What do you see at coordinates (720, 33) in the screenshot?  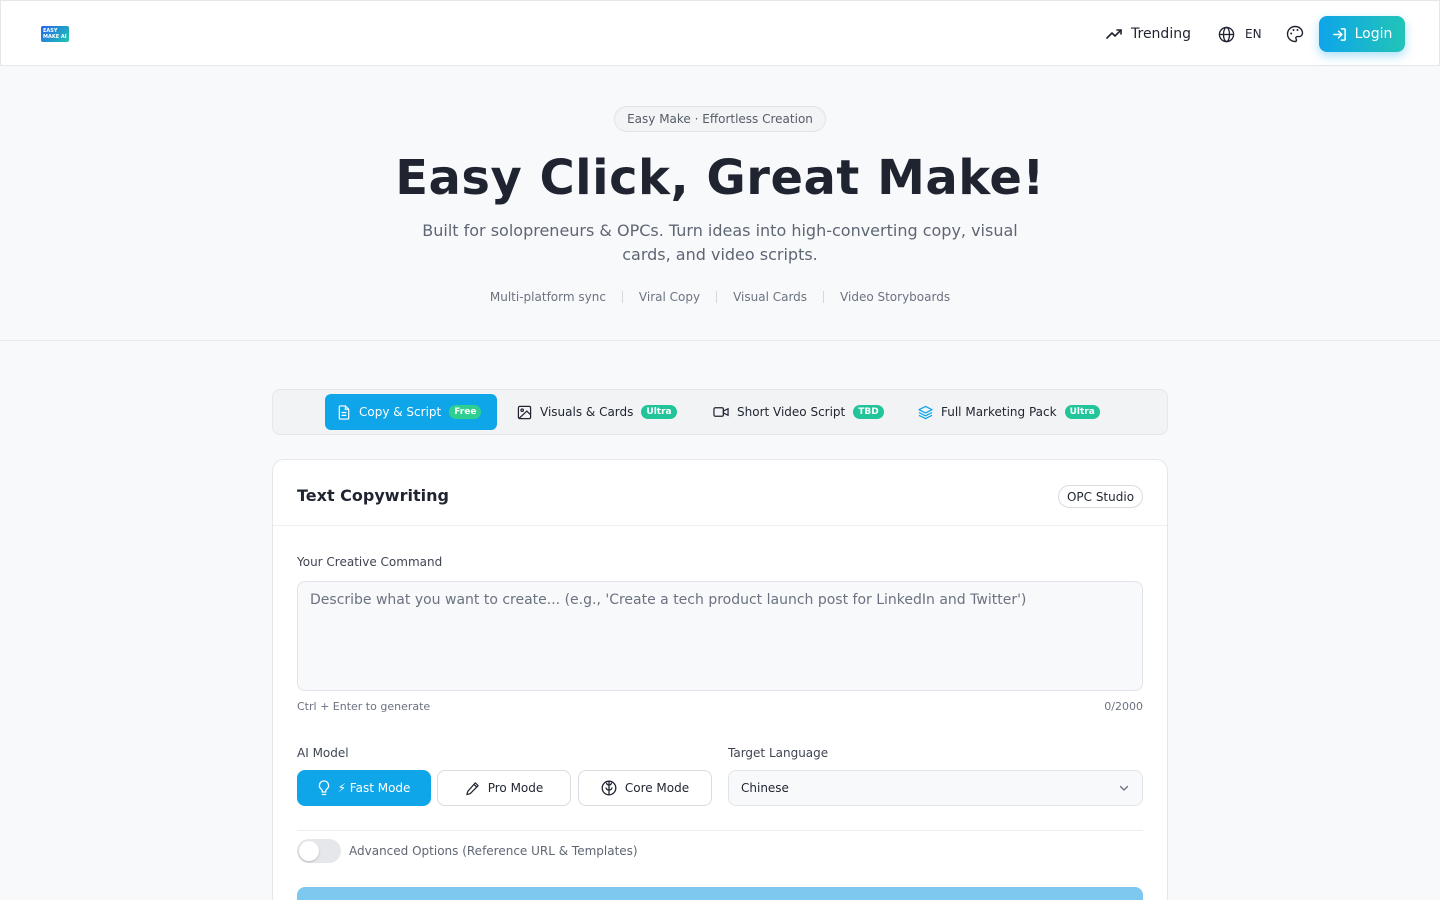 I see `top-header: EASY MAKE AI Trending EN Login` at bounding box center [720, 33].